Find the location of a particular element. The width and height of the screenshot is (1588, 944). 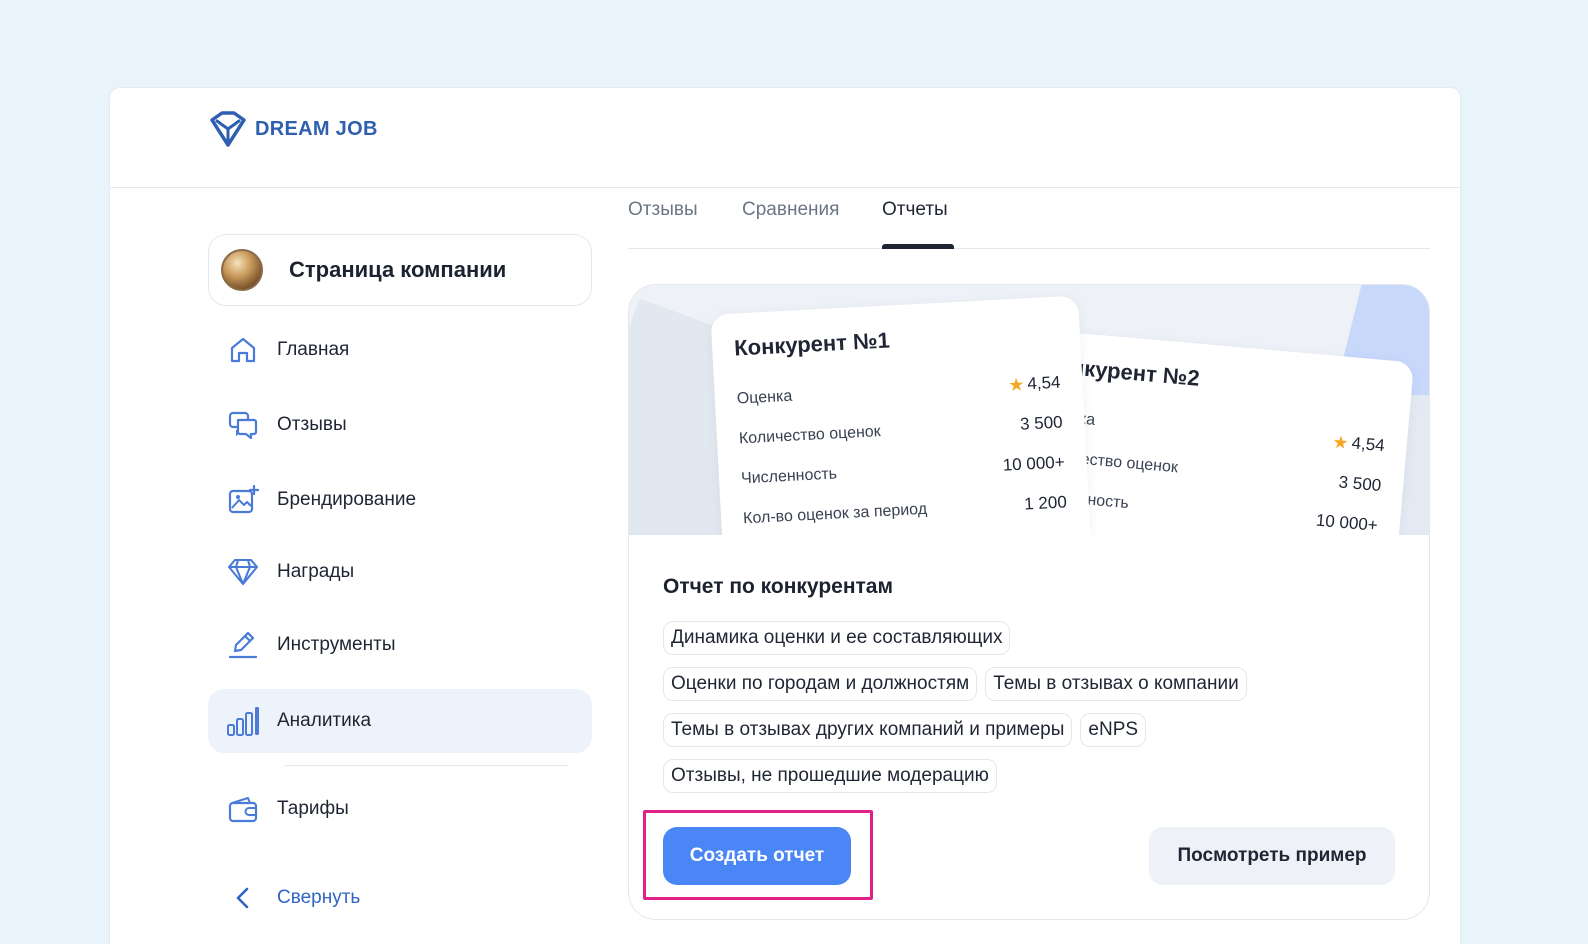

sidebar-item-label: Аналитика is located at coordinates (324, 720).